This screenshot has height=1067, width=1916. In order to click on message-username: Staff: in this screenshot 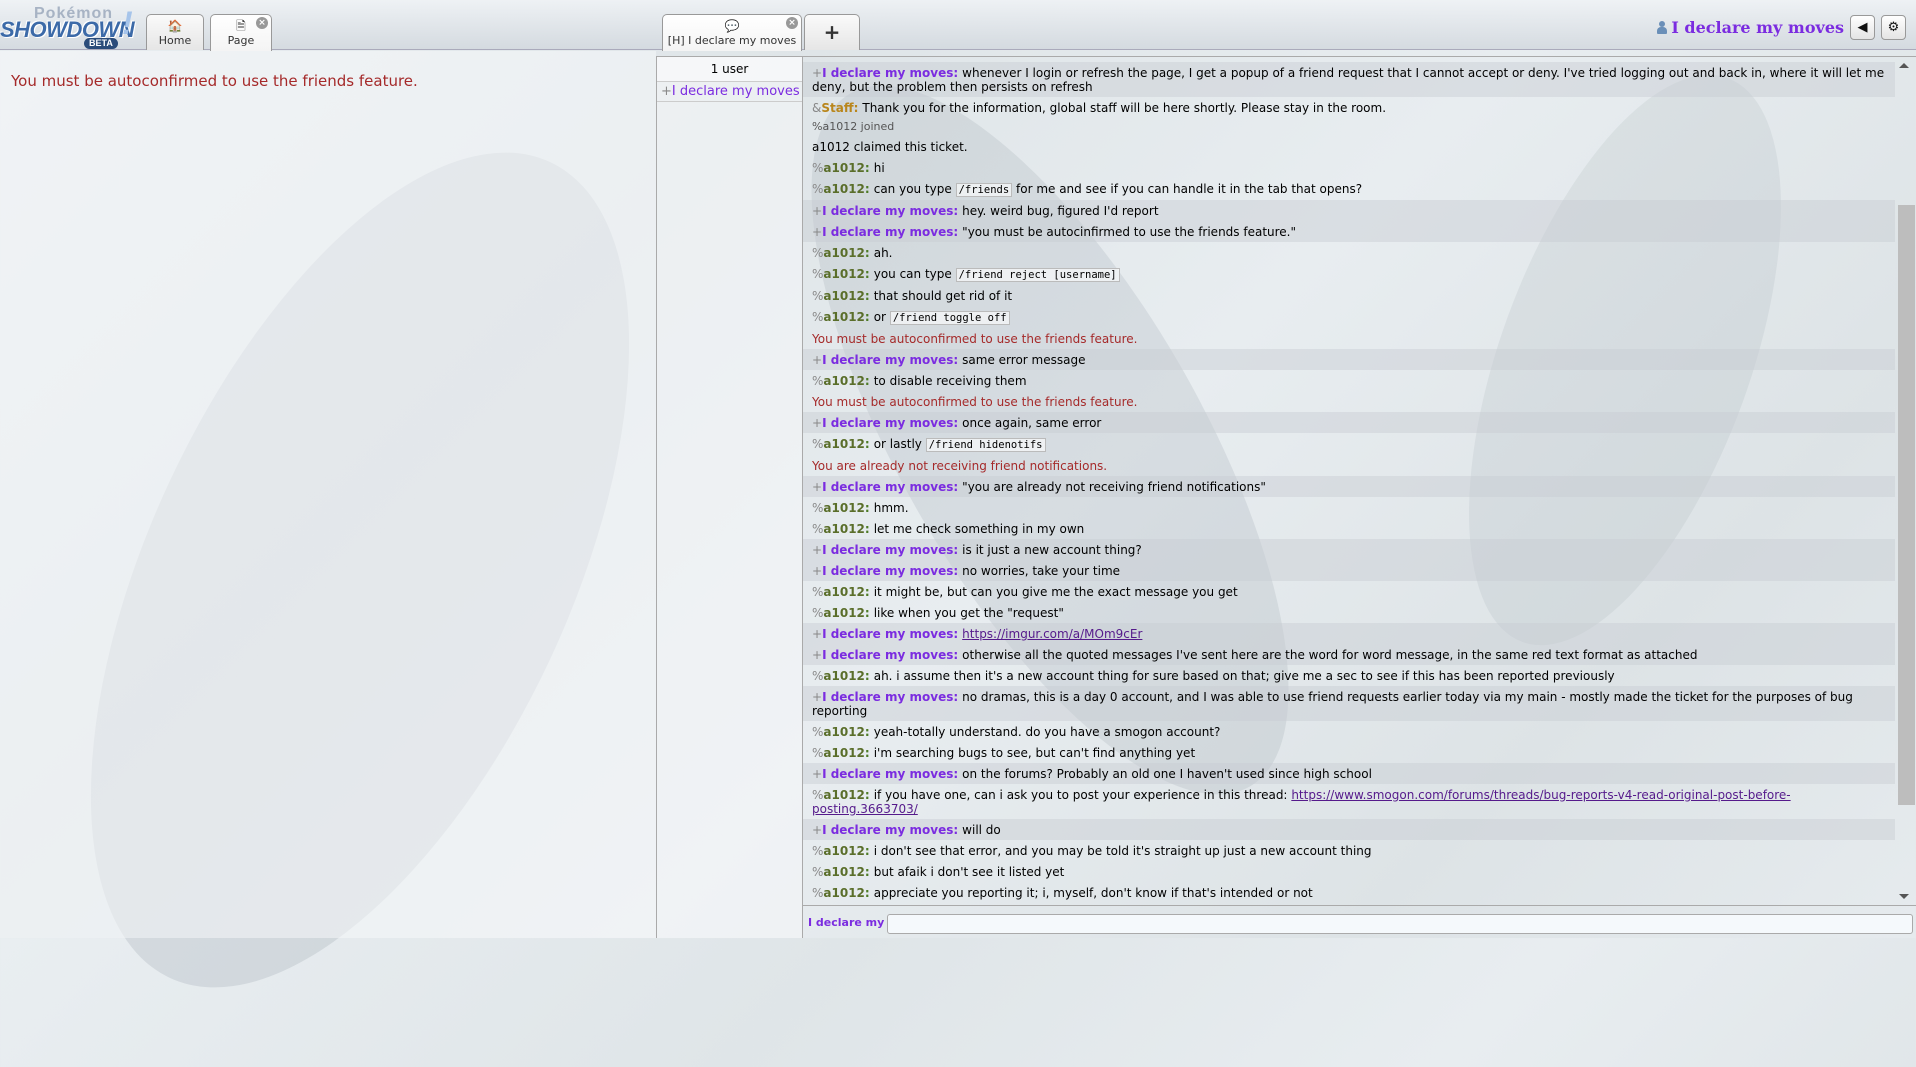, I will do `click(839, 108)`.